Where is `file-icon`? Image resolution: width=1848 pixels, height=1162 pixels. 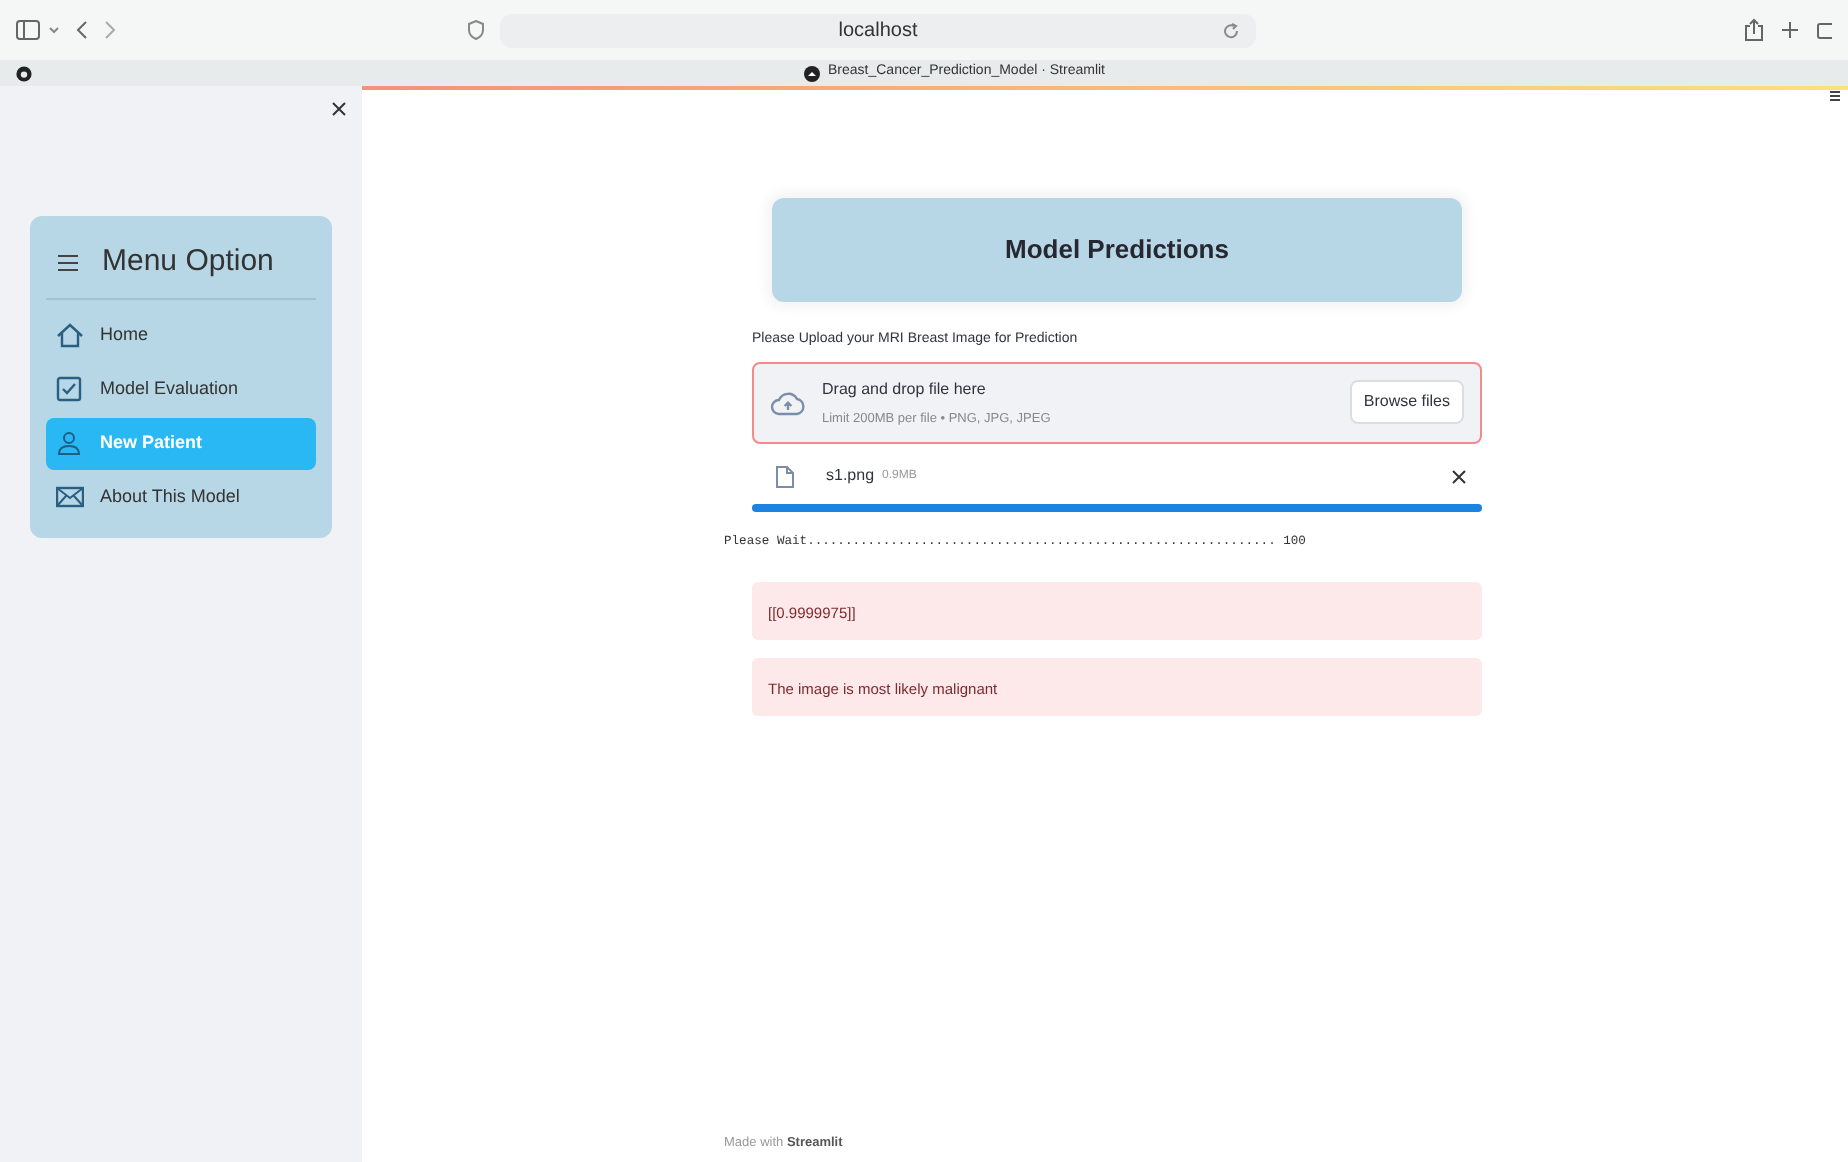
file-icon is located at coordinates (785, 476).